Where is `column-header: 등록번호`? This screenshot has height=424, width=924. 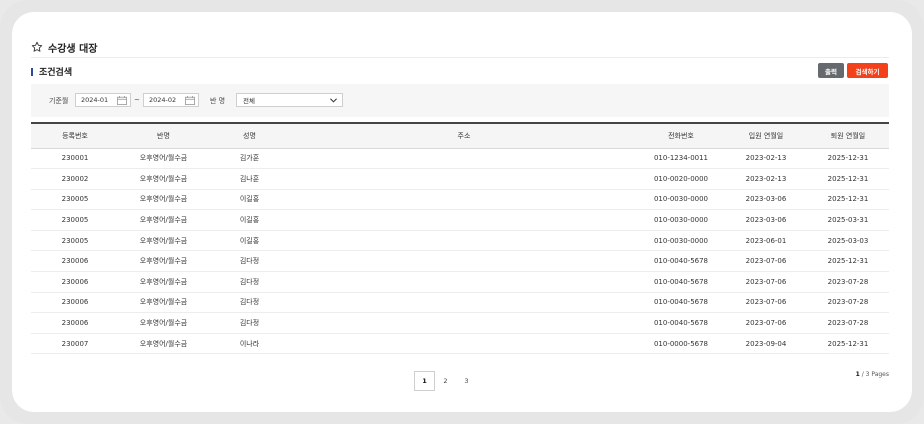
column-header: 등록번호 is located at coordinates (75, 135).